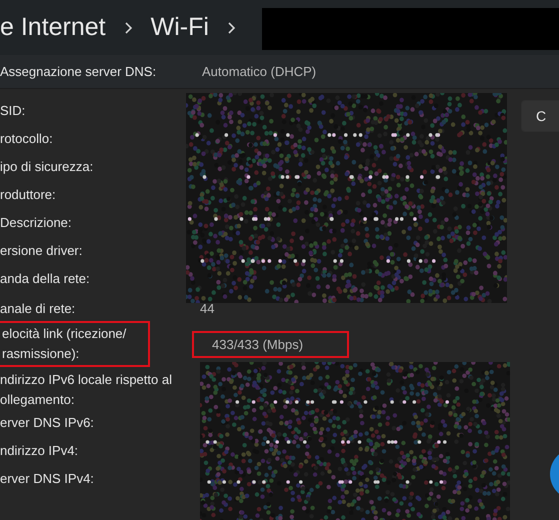 The height and width of the screenshot is (520, 559). What do you see at coordinates (13, 111) in the screenshot?
I see `property-label: SID:` at bounding box center [13, 111].